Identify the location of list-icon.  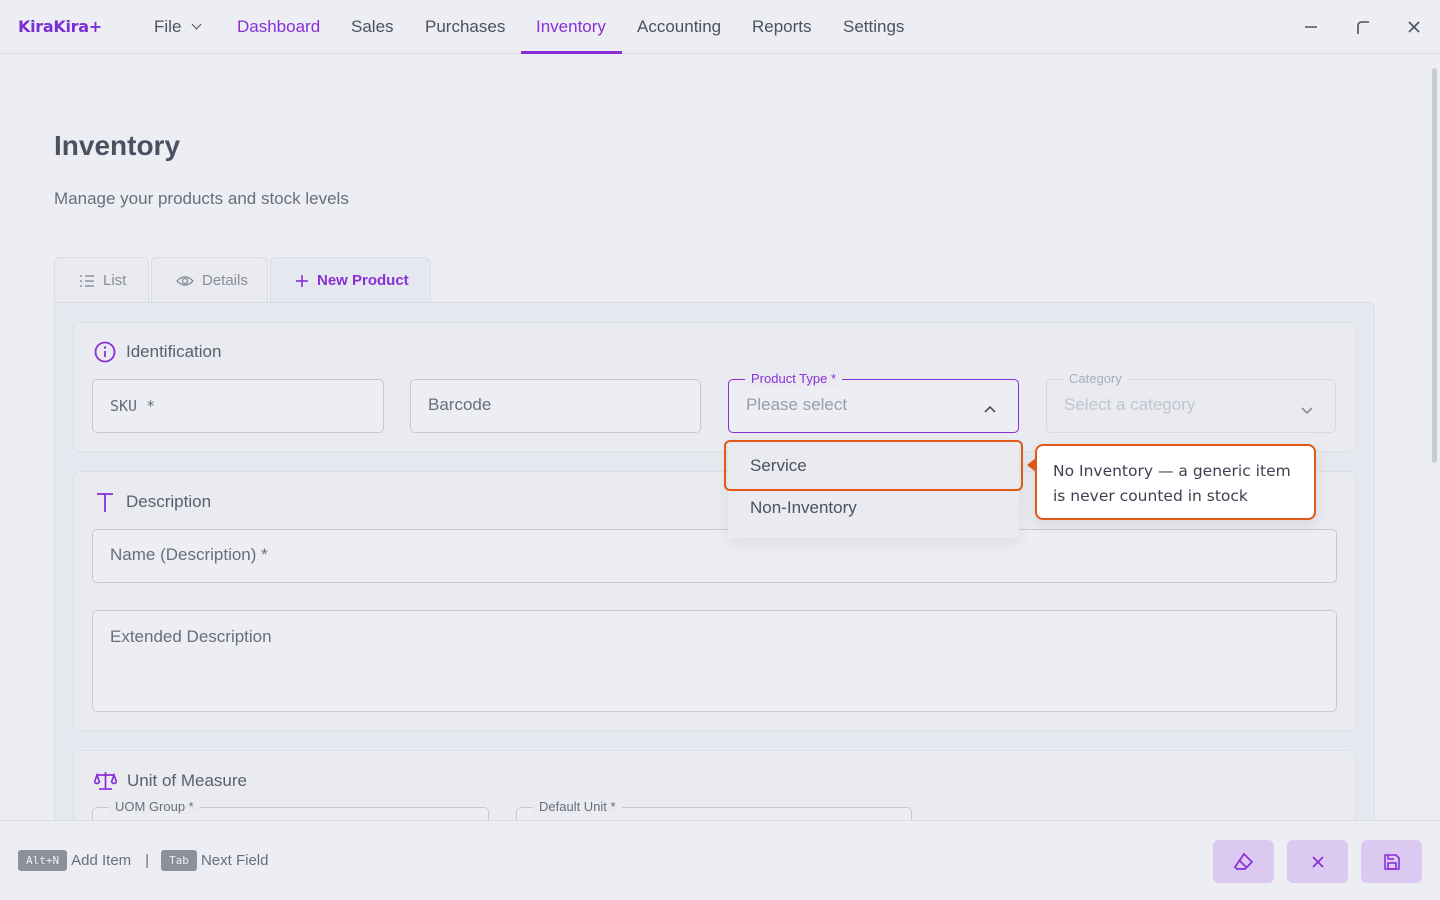
(87, 281).